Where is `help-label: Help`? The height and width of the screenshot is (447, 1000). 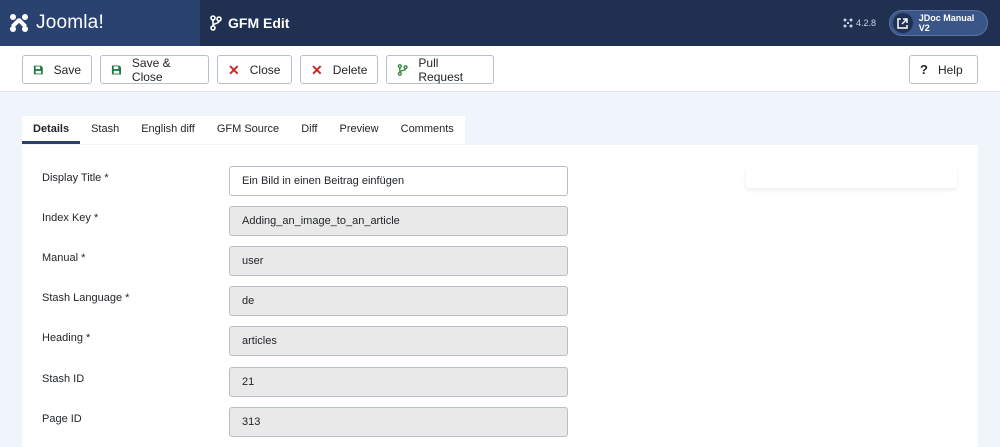 help-label: Help is located at coordinates (950, 69).